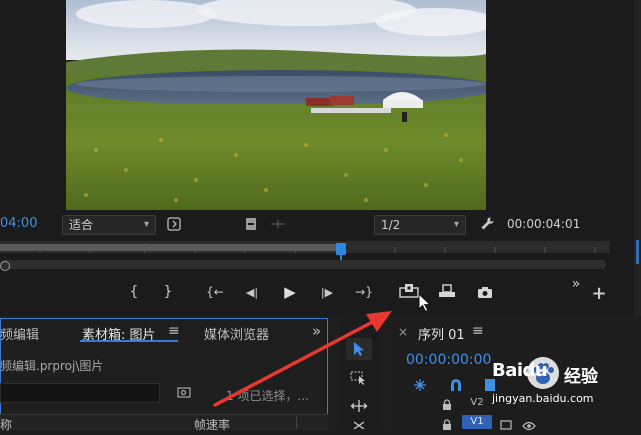 This screenshot has width=641, height=435. I want to click on zoom-scroll-handle, so click(5, 266).